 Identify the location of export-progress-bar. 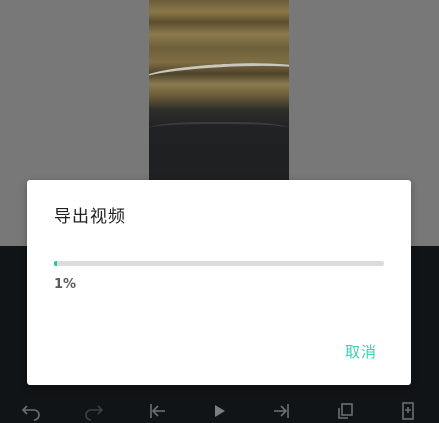
(219, 263).